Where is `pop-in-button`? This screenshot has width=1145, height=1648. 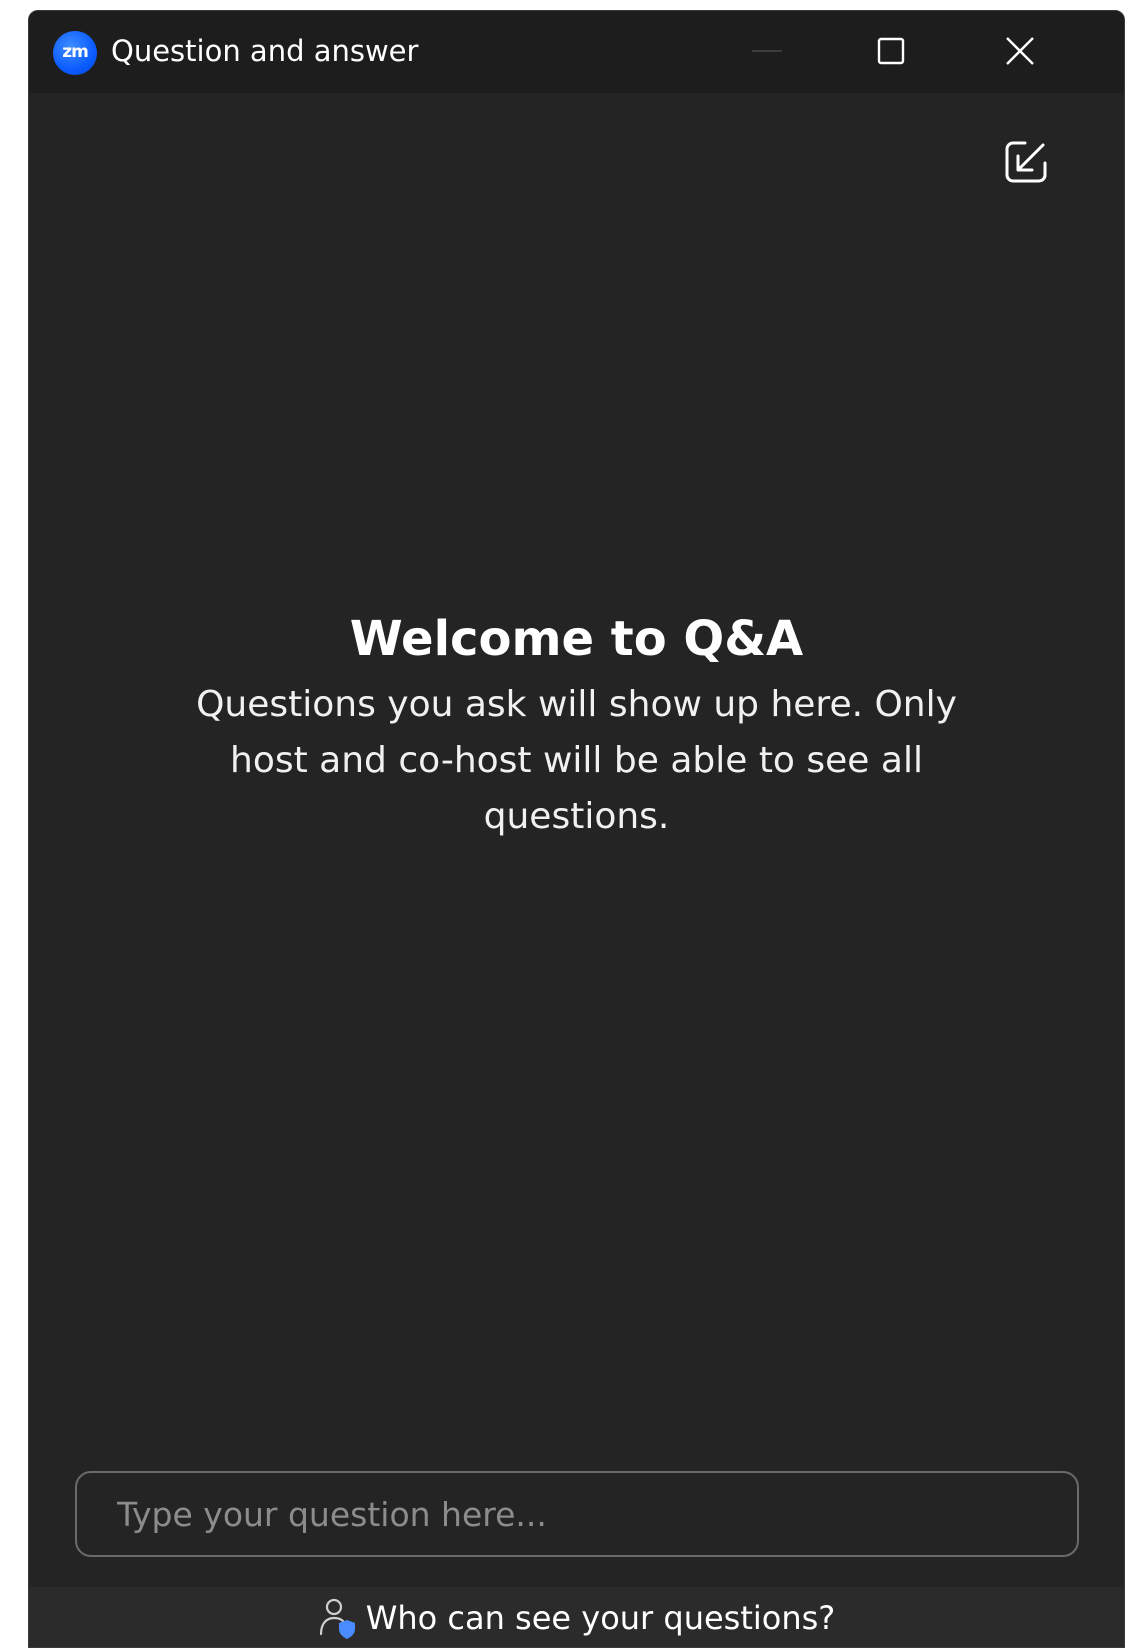 pop-in-button is located at coordinates (1026, 162).